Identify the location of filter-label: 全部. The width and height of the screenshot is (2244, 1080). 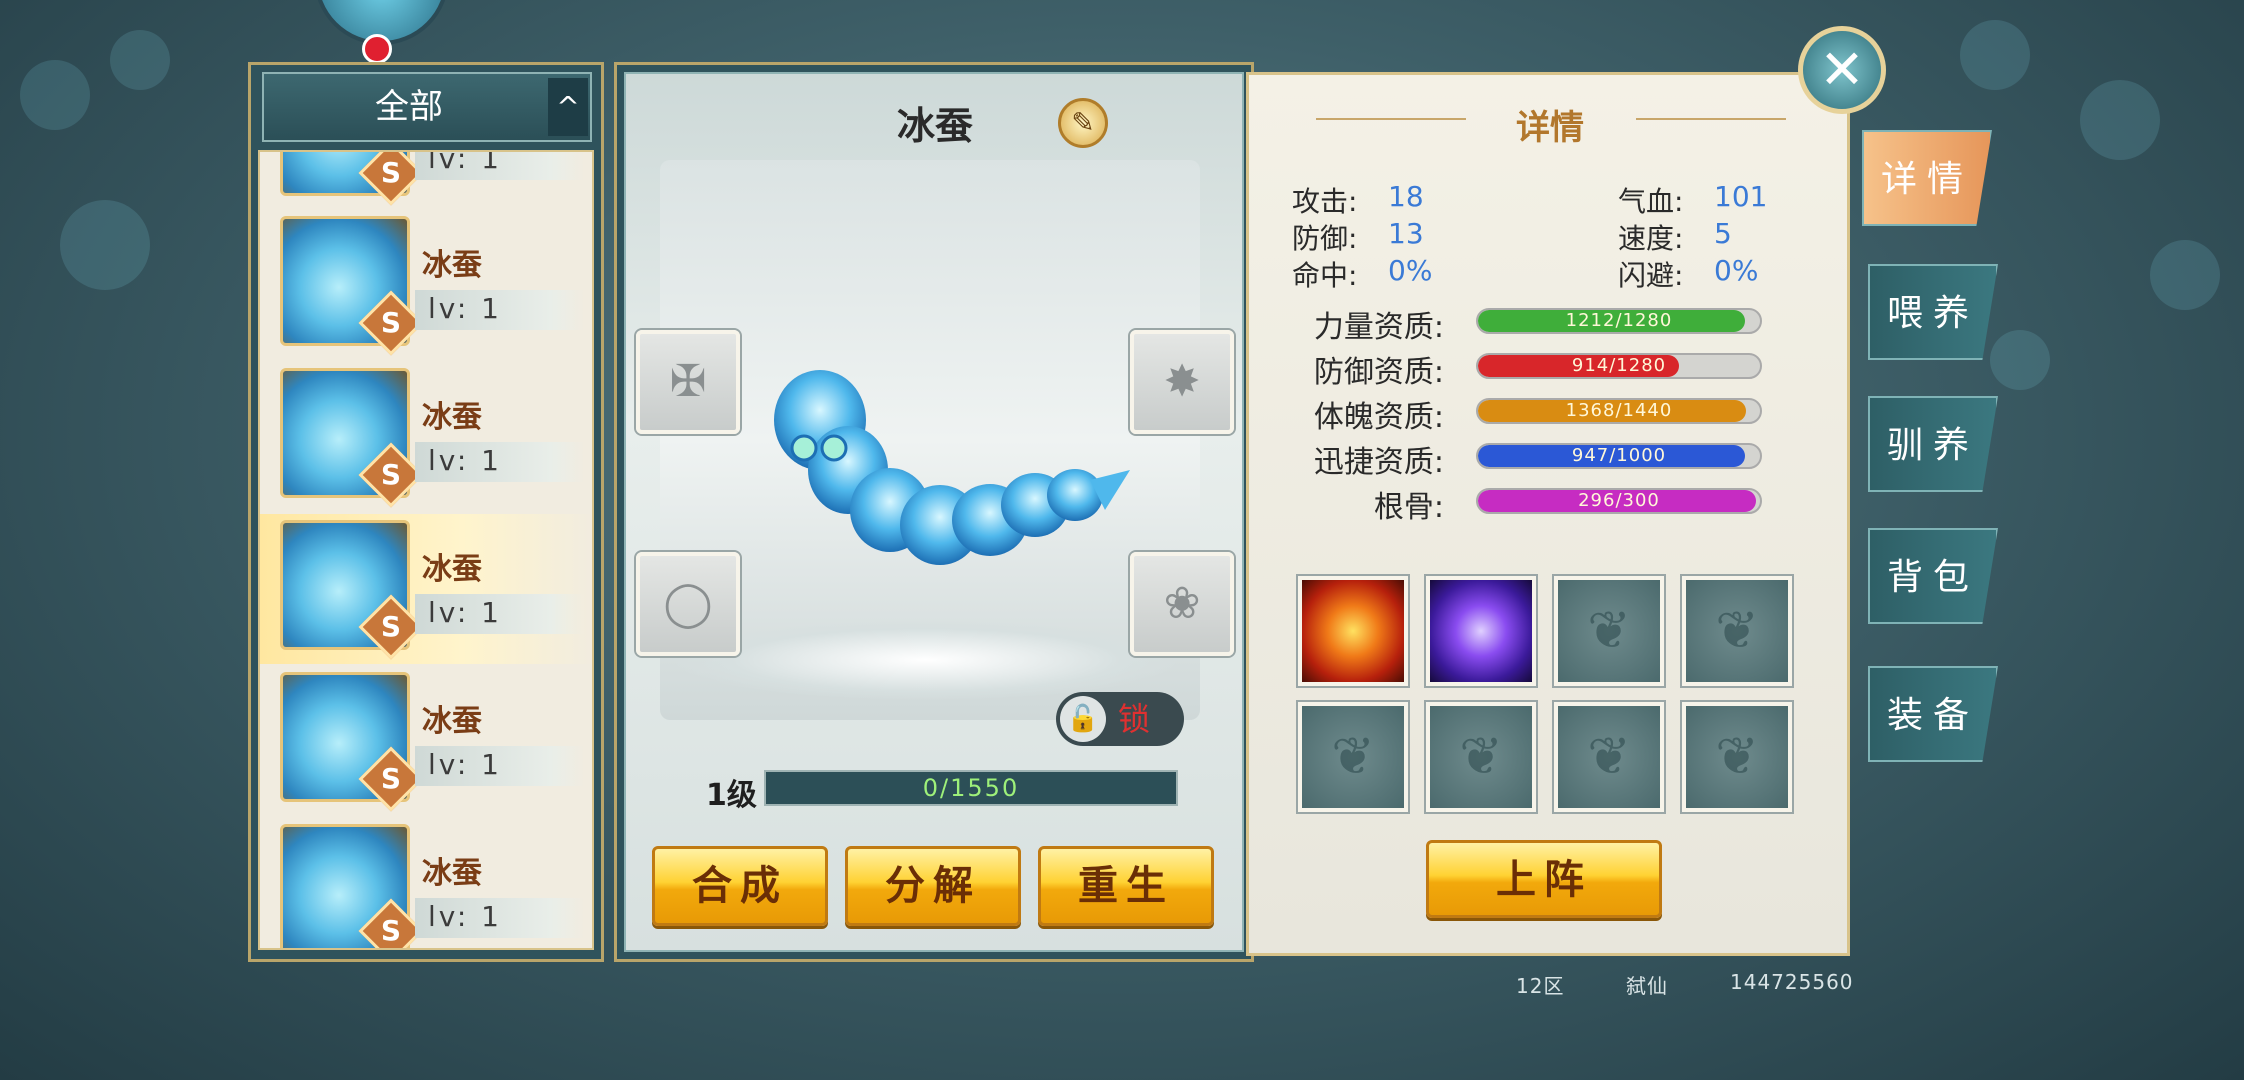
(409, 107).